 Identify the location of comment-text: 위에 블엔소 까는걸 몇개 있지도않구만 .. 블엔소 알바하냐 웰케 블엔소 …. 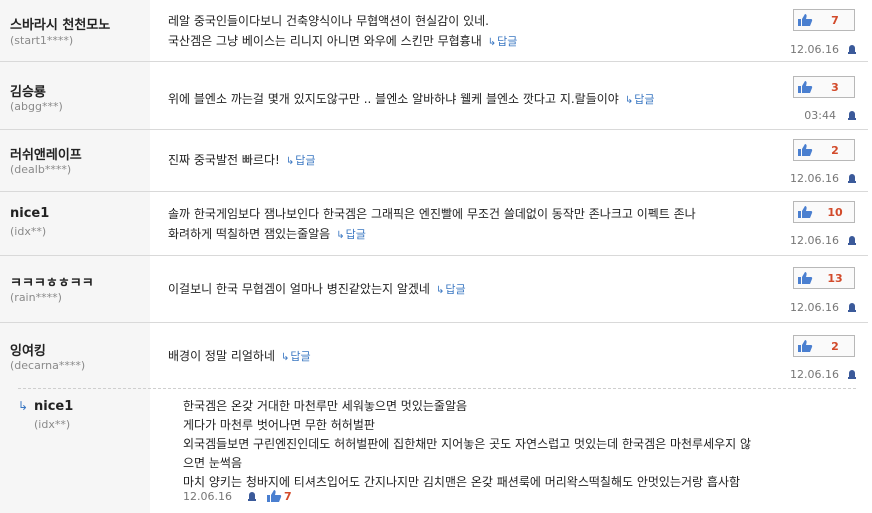
(463, 100).